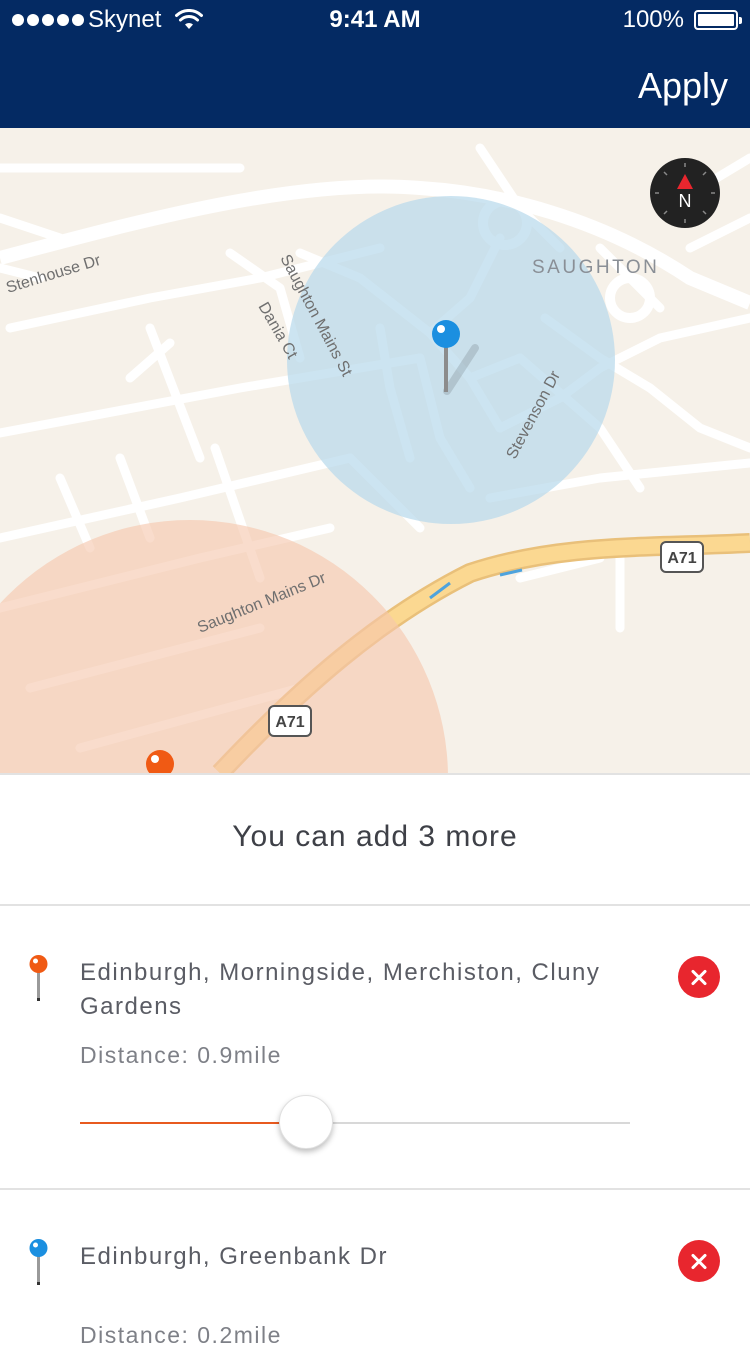  Describe the element at coordinates (375, 20) in the screenshot. I see `status-bar: Skynet 9:41 AM 100%` at that location.